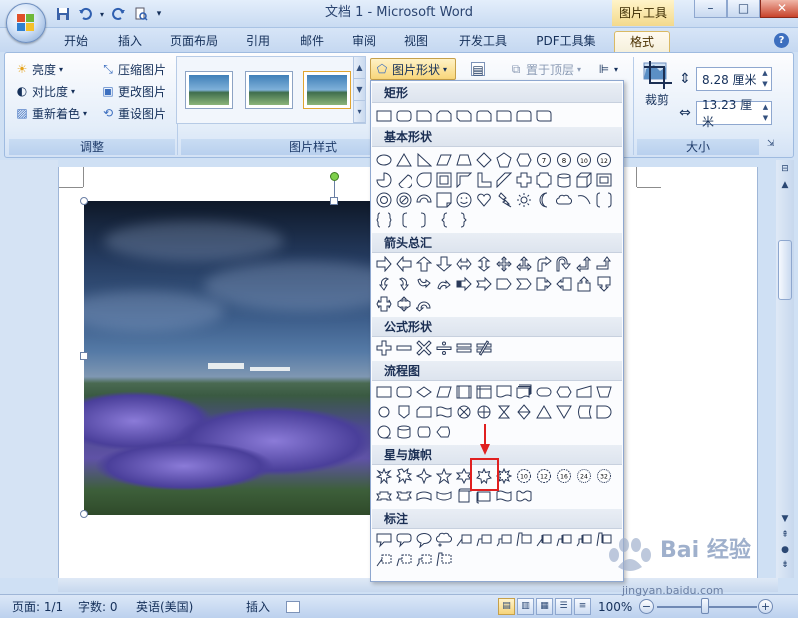 The width and height of the screenshot is (798, 618). Describe the element at coordinates (504, 200) in the screenshot. I see `lightning-bolt-shape` at that location.